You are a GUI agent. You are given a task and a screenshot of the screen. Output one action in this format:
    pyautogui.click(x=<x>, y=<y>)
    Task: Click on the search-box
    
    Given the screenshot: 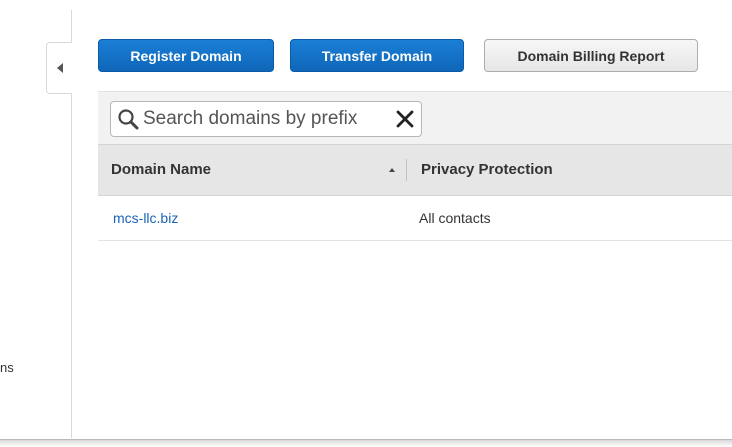 What is the action you would take?
    pyautogui.click(x=266, y=119)
    